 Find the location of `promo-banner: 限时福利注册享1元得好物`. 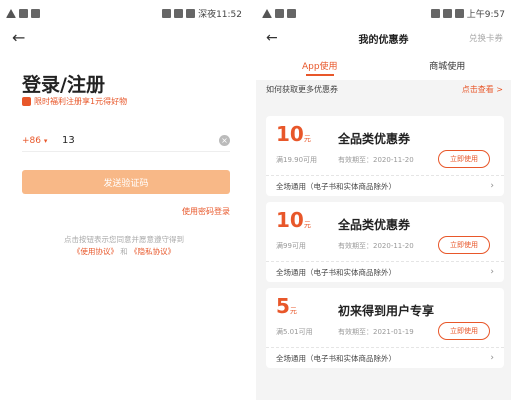

promo-banner: 限时福利注册享1元得好物 is located at coordinates (74, 101).